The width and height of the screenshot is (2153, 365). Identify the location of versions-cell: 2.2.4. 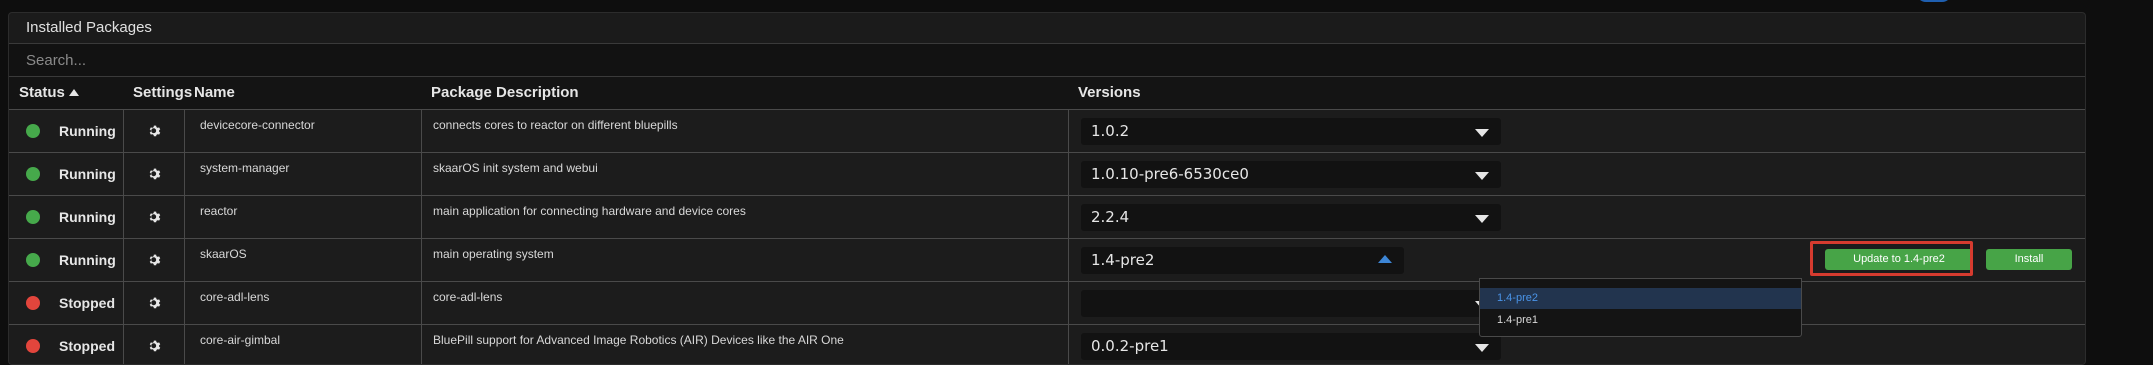
(1576, 217).